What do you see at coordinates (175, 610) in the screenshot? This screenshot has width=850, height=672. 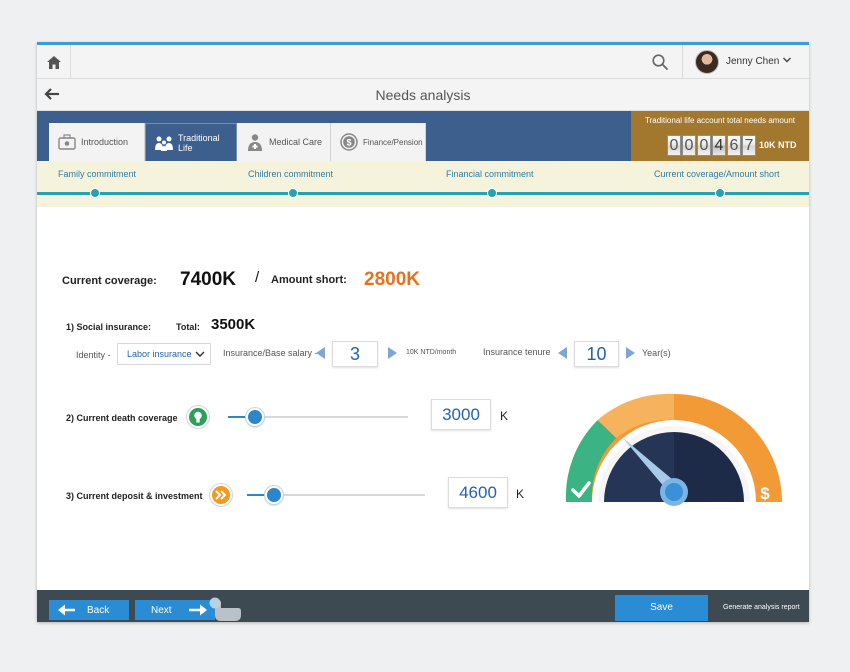 I see `next-button: Next` at bounding box center [175, 610].